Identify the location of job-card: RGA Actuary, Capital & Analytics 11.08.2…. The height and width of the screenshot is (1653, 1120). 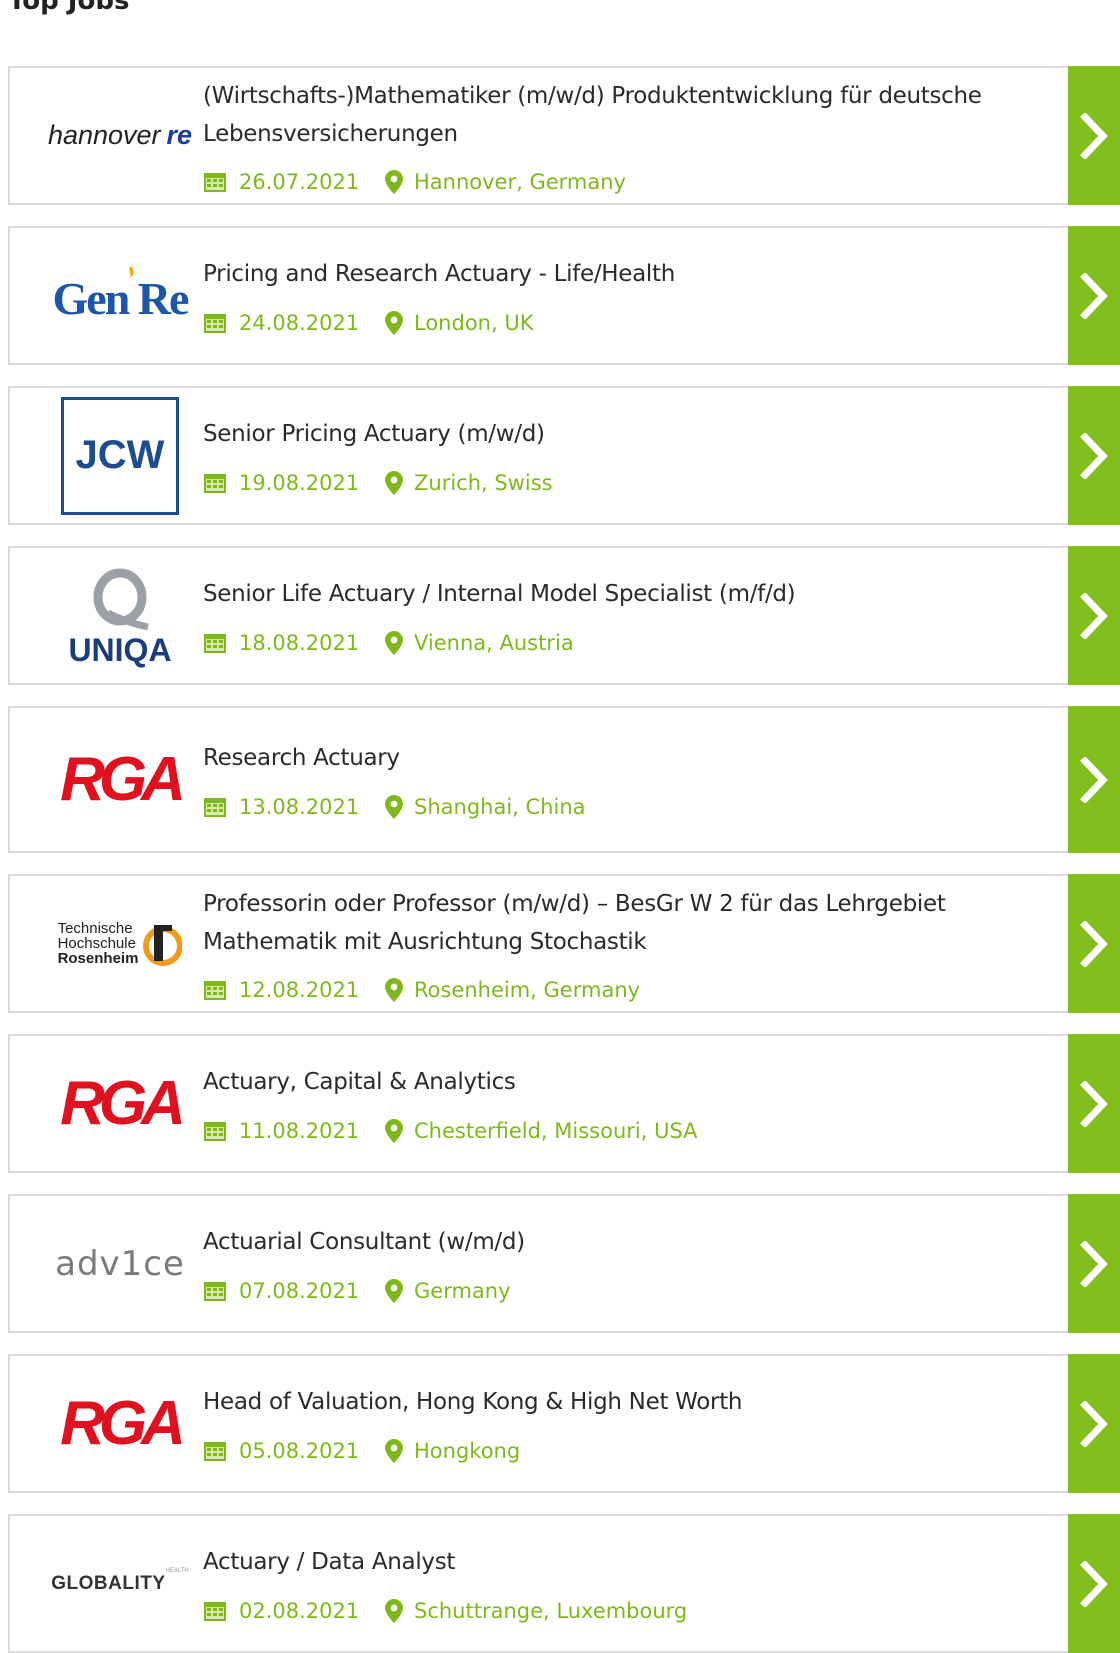
(564, 1103).